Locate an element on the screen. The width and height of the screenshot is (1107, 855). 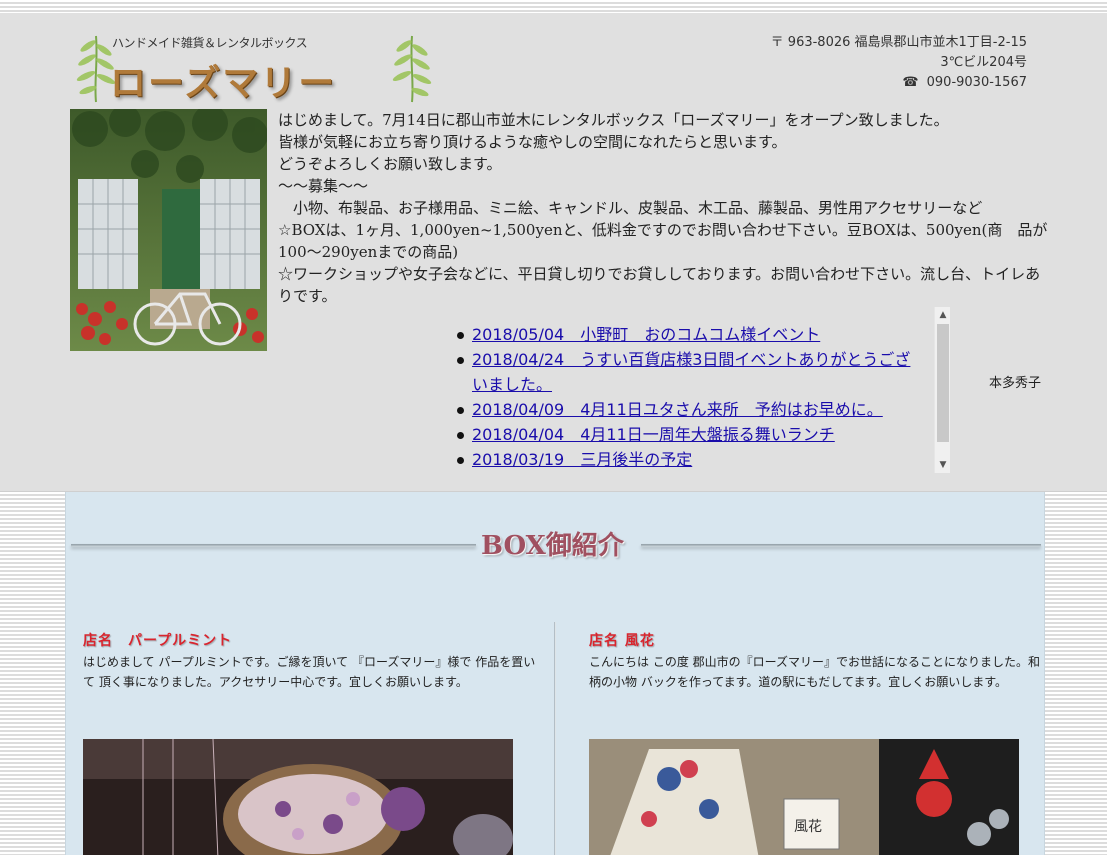
scroll-up-icon: ▲ is located at coordinates (943, 315).